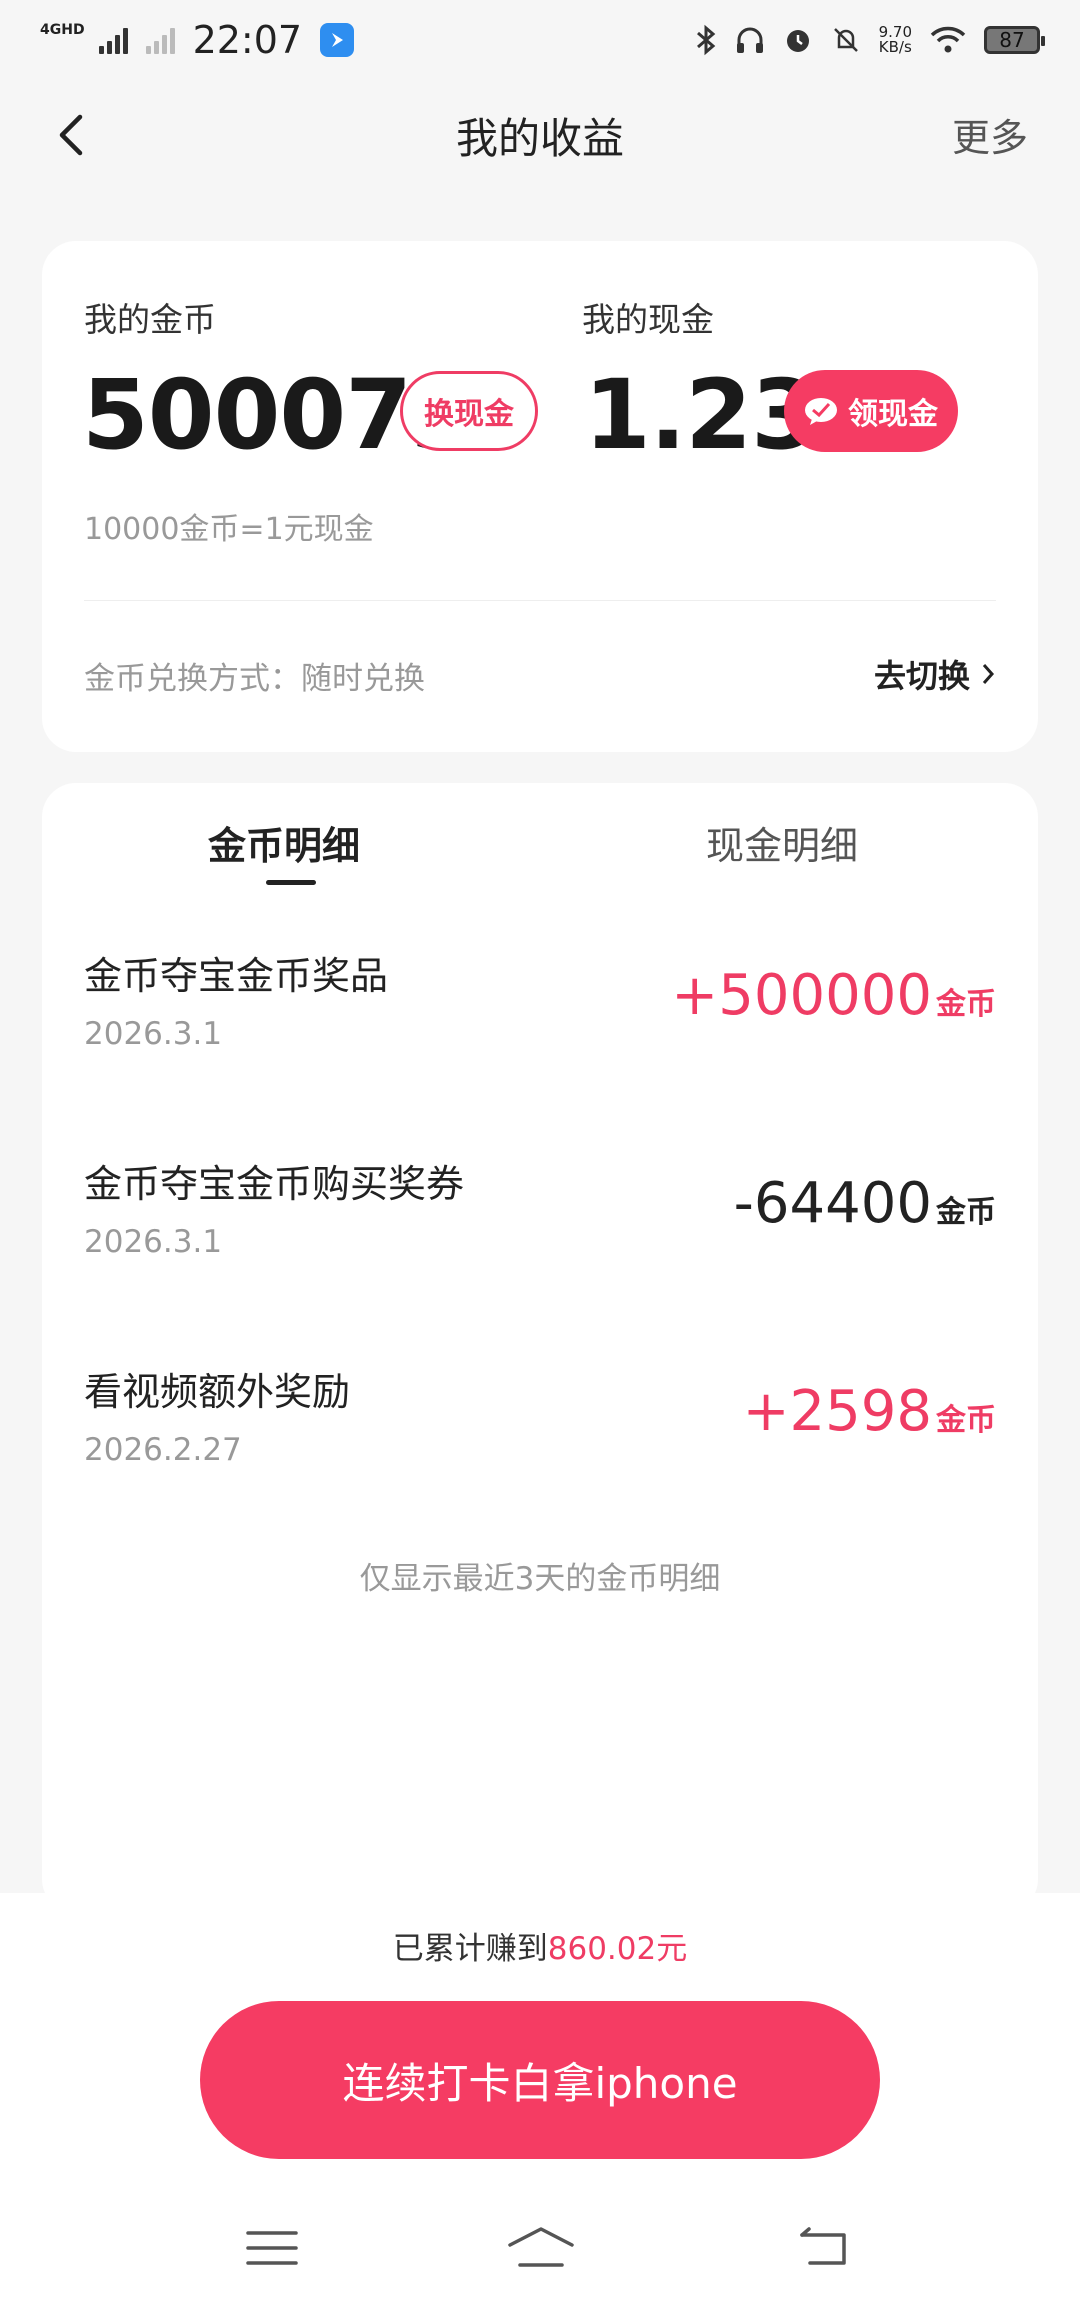 The image size is (1080, 2316). What do you see at coordinates (826, 2248) in the screenshot?
I see `back-nav-icon` at bounding box center [826, 2248].